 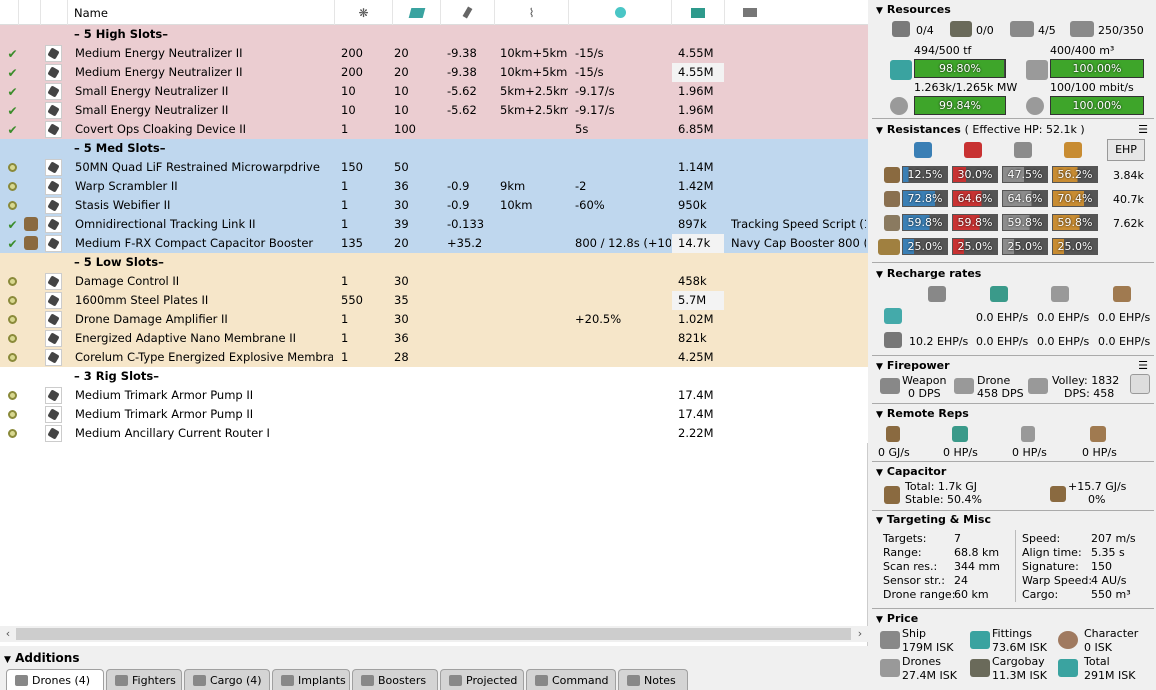 What do you see at coordinates (1140, 384) in the screenshot?
I see `dps-graph-icon` at bounding box center [1140, 384].